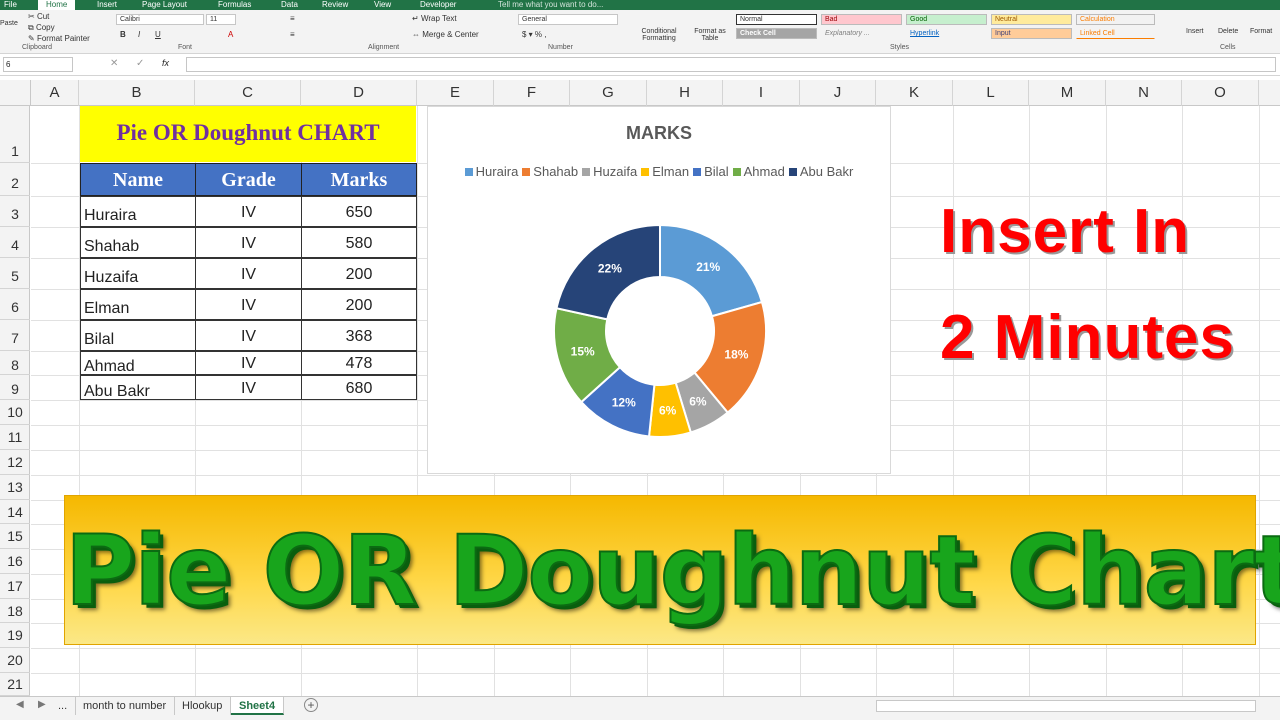 The height and width of the screenshot is (720, 1280). I want to click on slice-data-label: 21%, so click(708, 267).